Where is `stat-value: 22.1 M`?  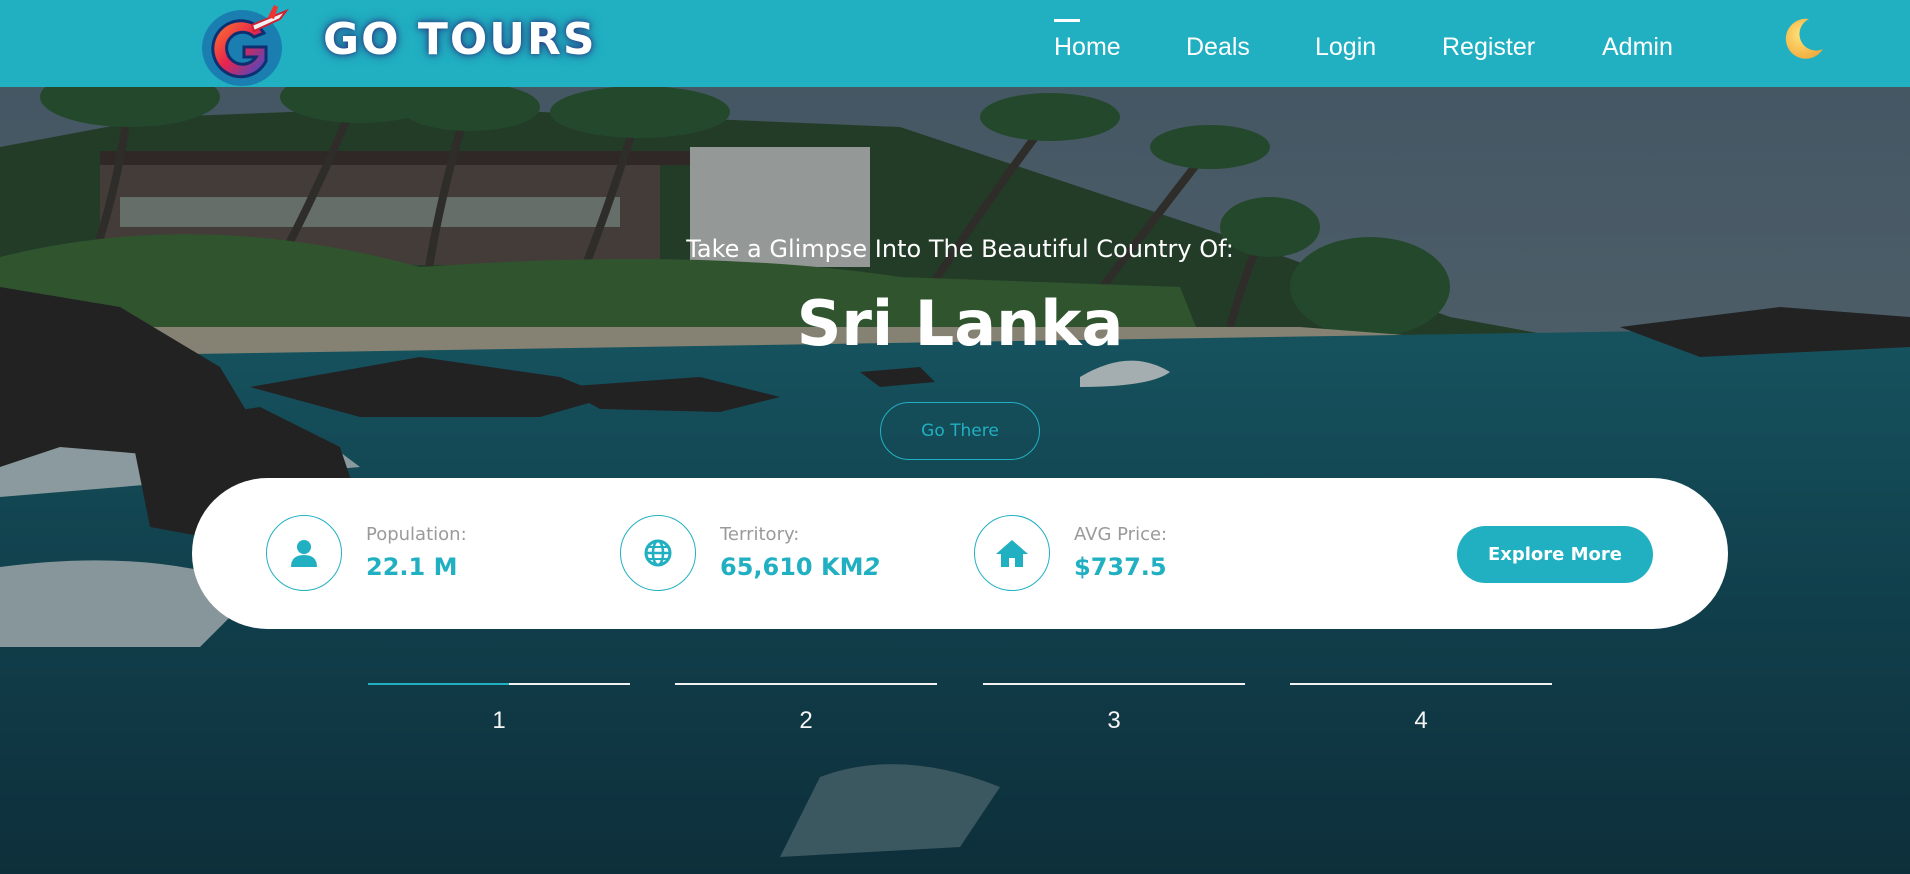
stat-value: 22.1 M is located at coordinates (412, 567).